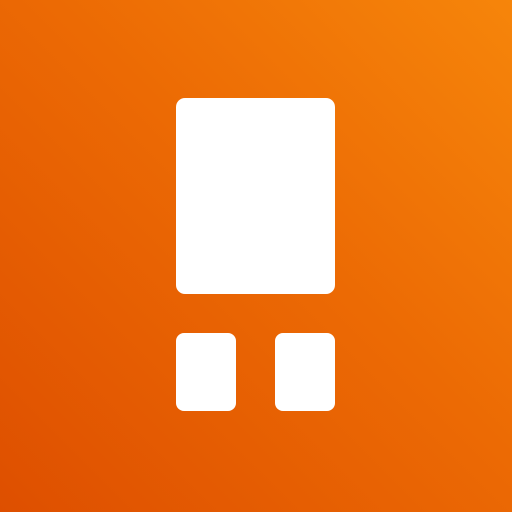 The width and height of the screenshot is (512, 512). I want to click on logo-small-block-right, so click(305, 372).